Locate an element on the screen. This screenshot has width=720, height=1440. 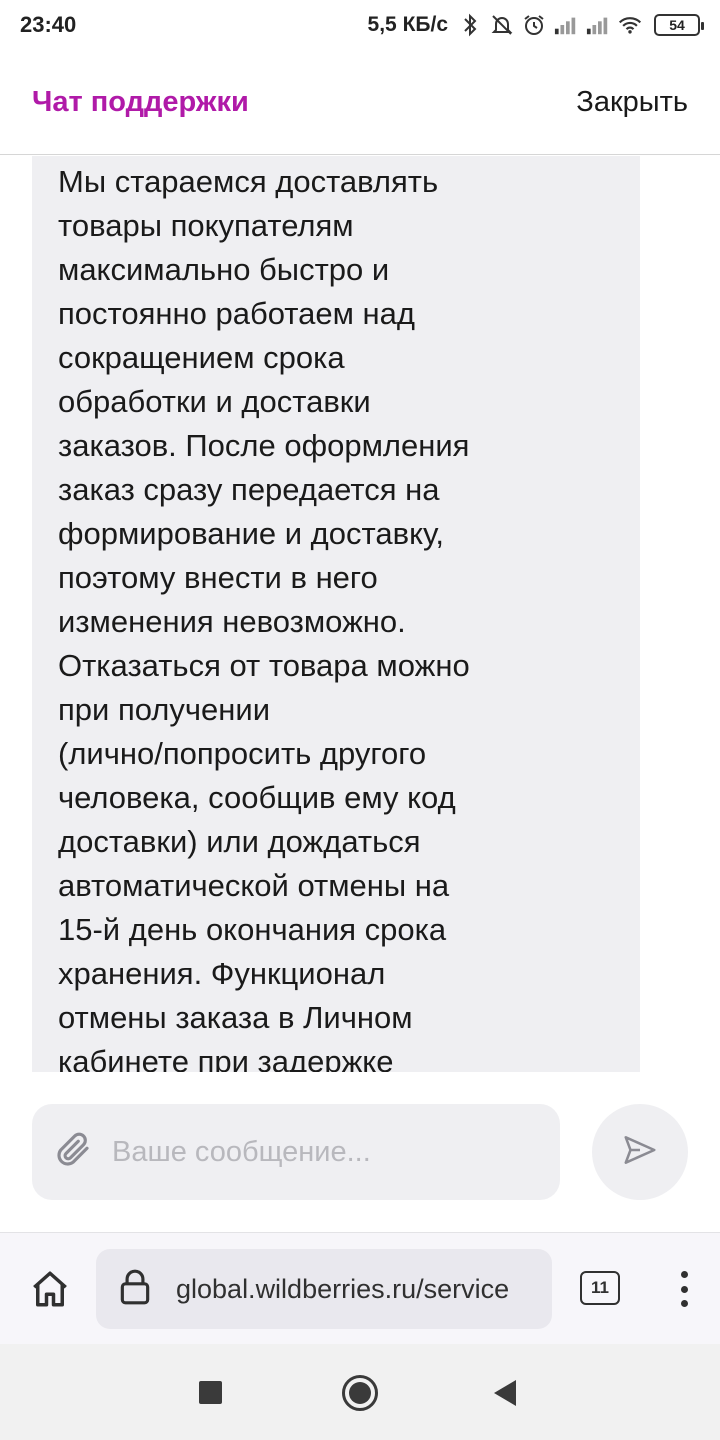
message-line: заказов. После оформления is located at coordinates (264, 445).